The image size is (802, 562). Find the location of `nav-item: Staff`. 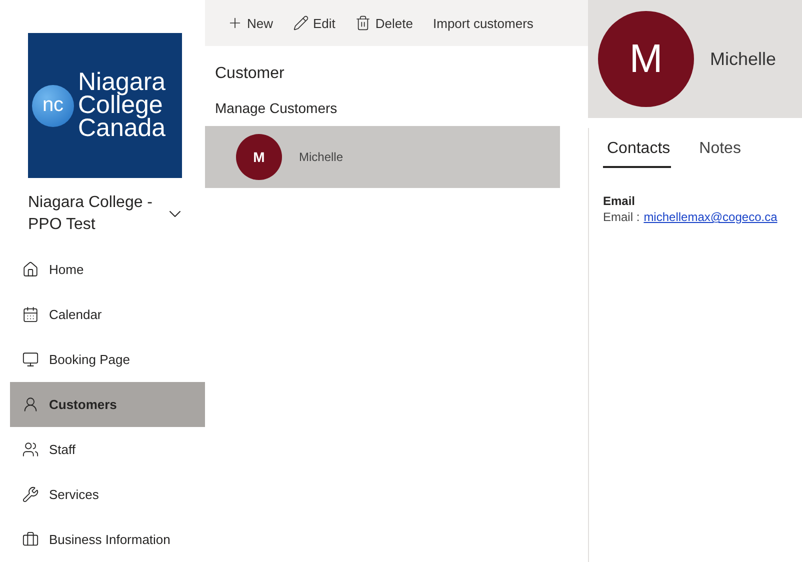

nav-item: Staff is located at coordinates (107, 449).